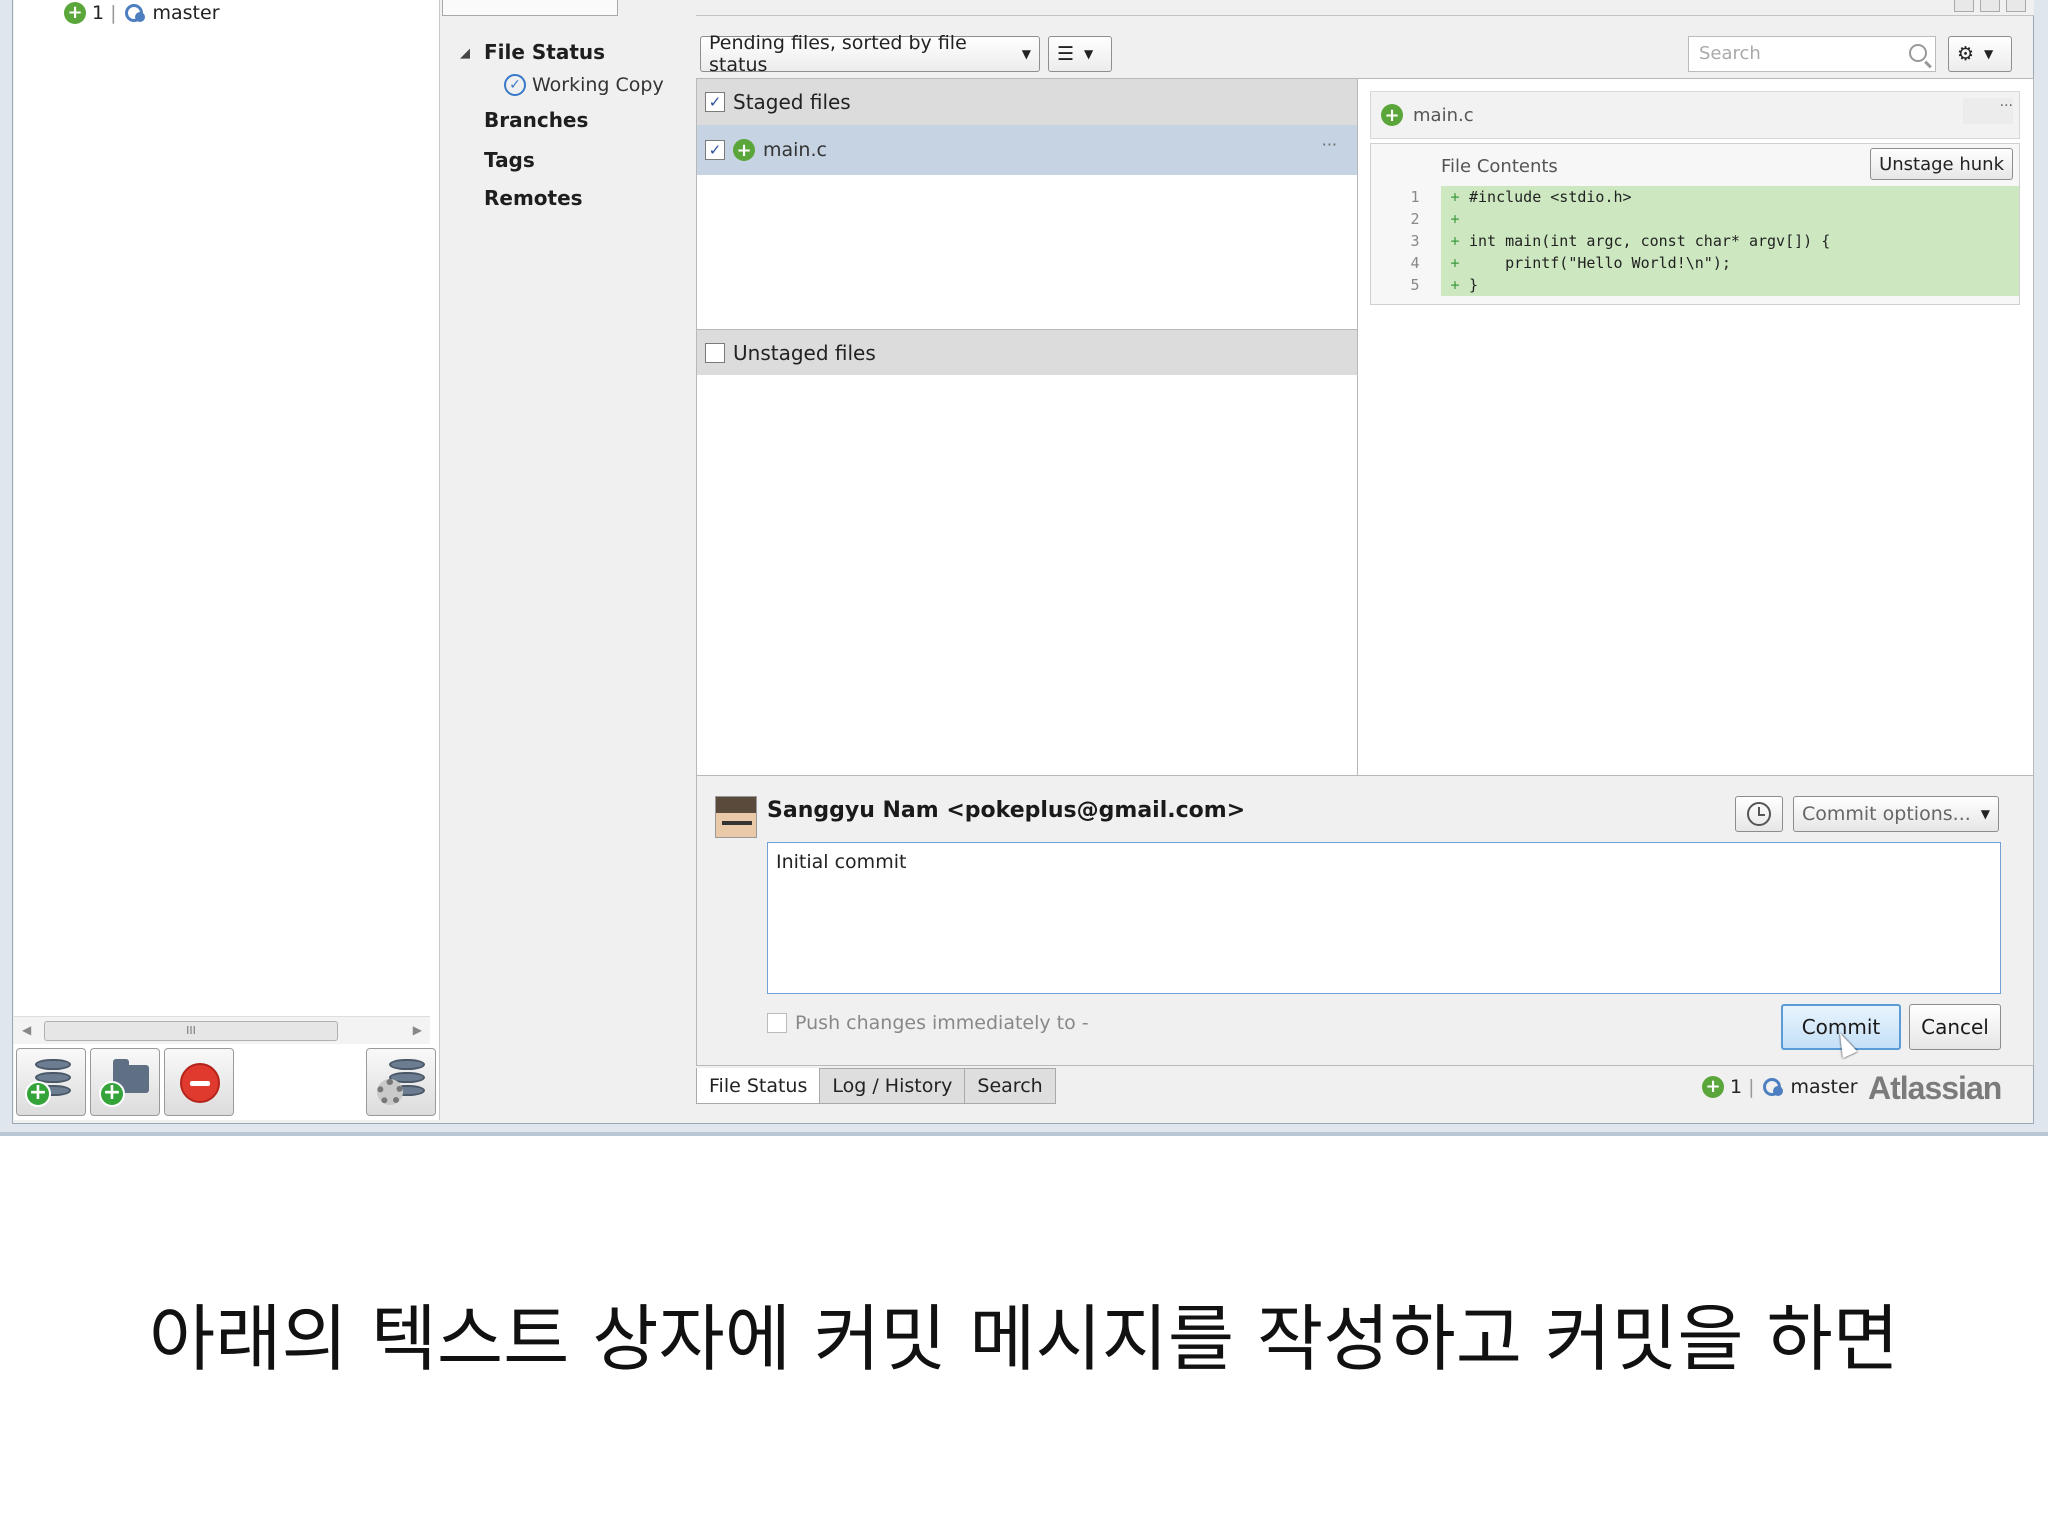  I want to click on scroll-left-arrow-icon: ◀, so click(26, 1030).